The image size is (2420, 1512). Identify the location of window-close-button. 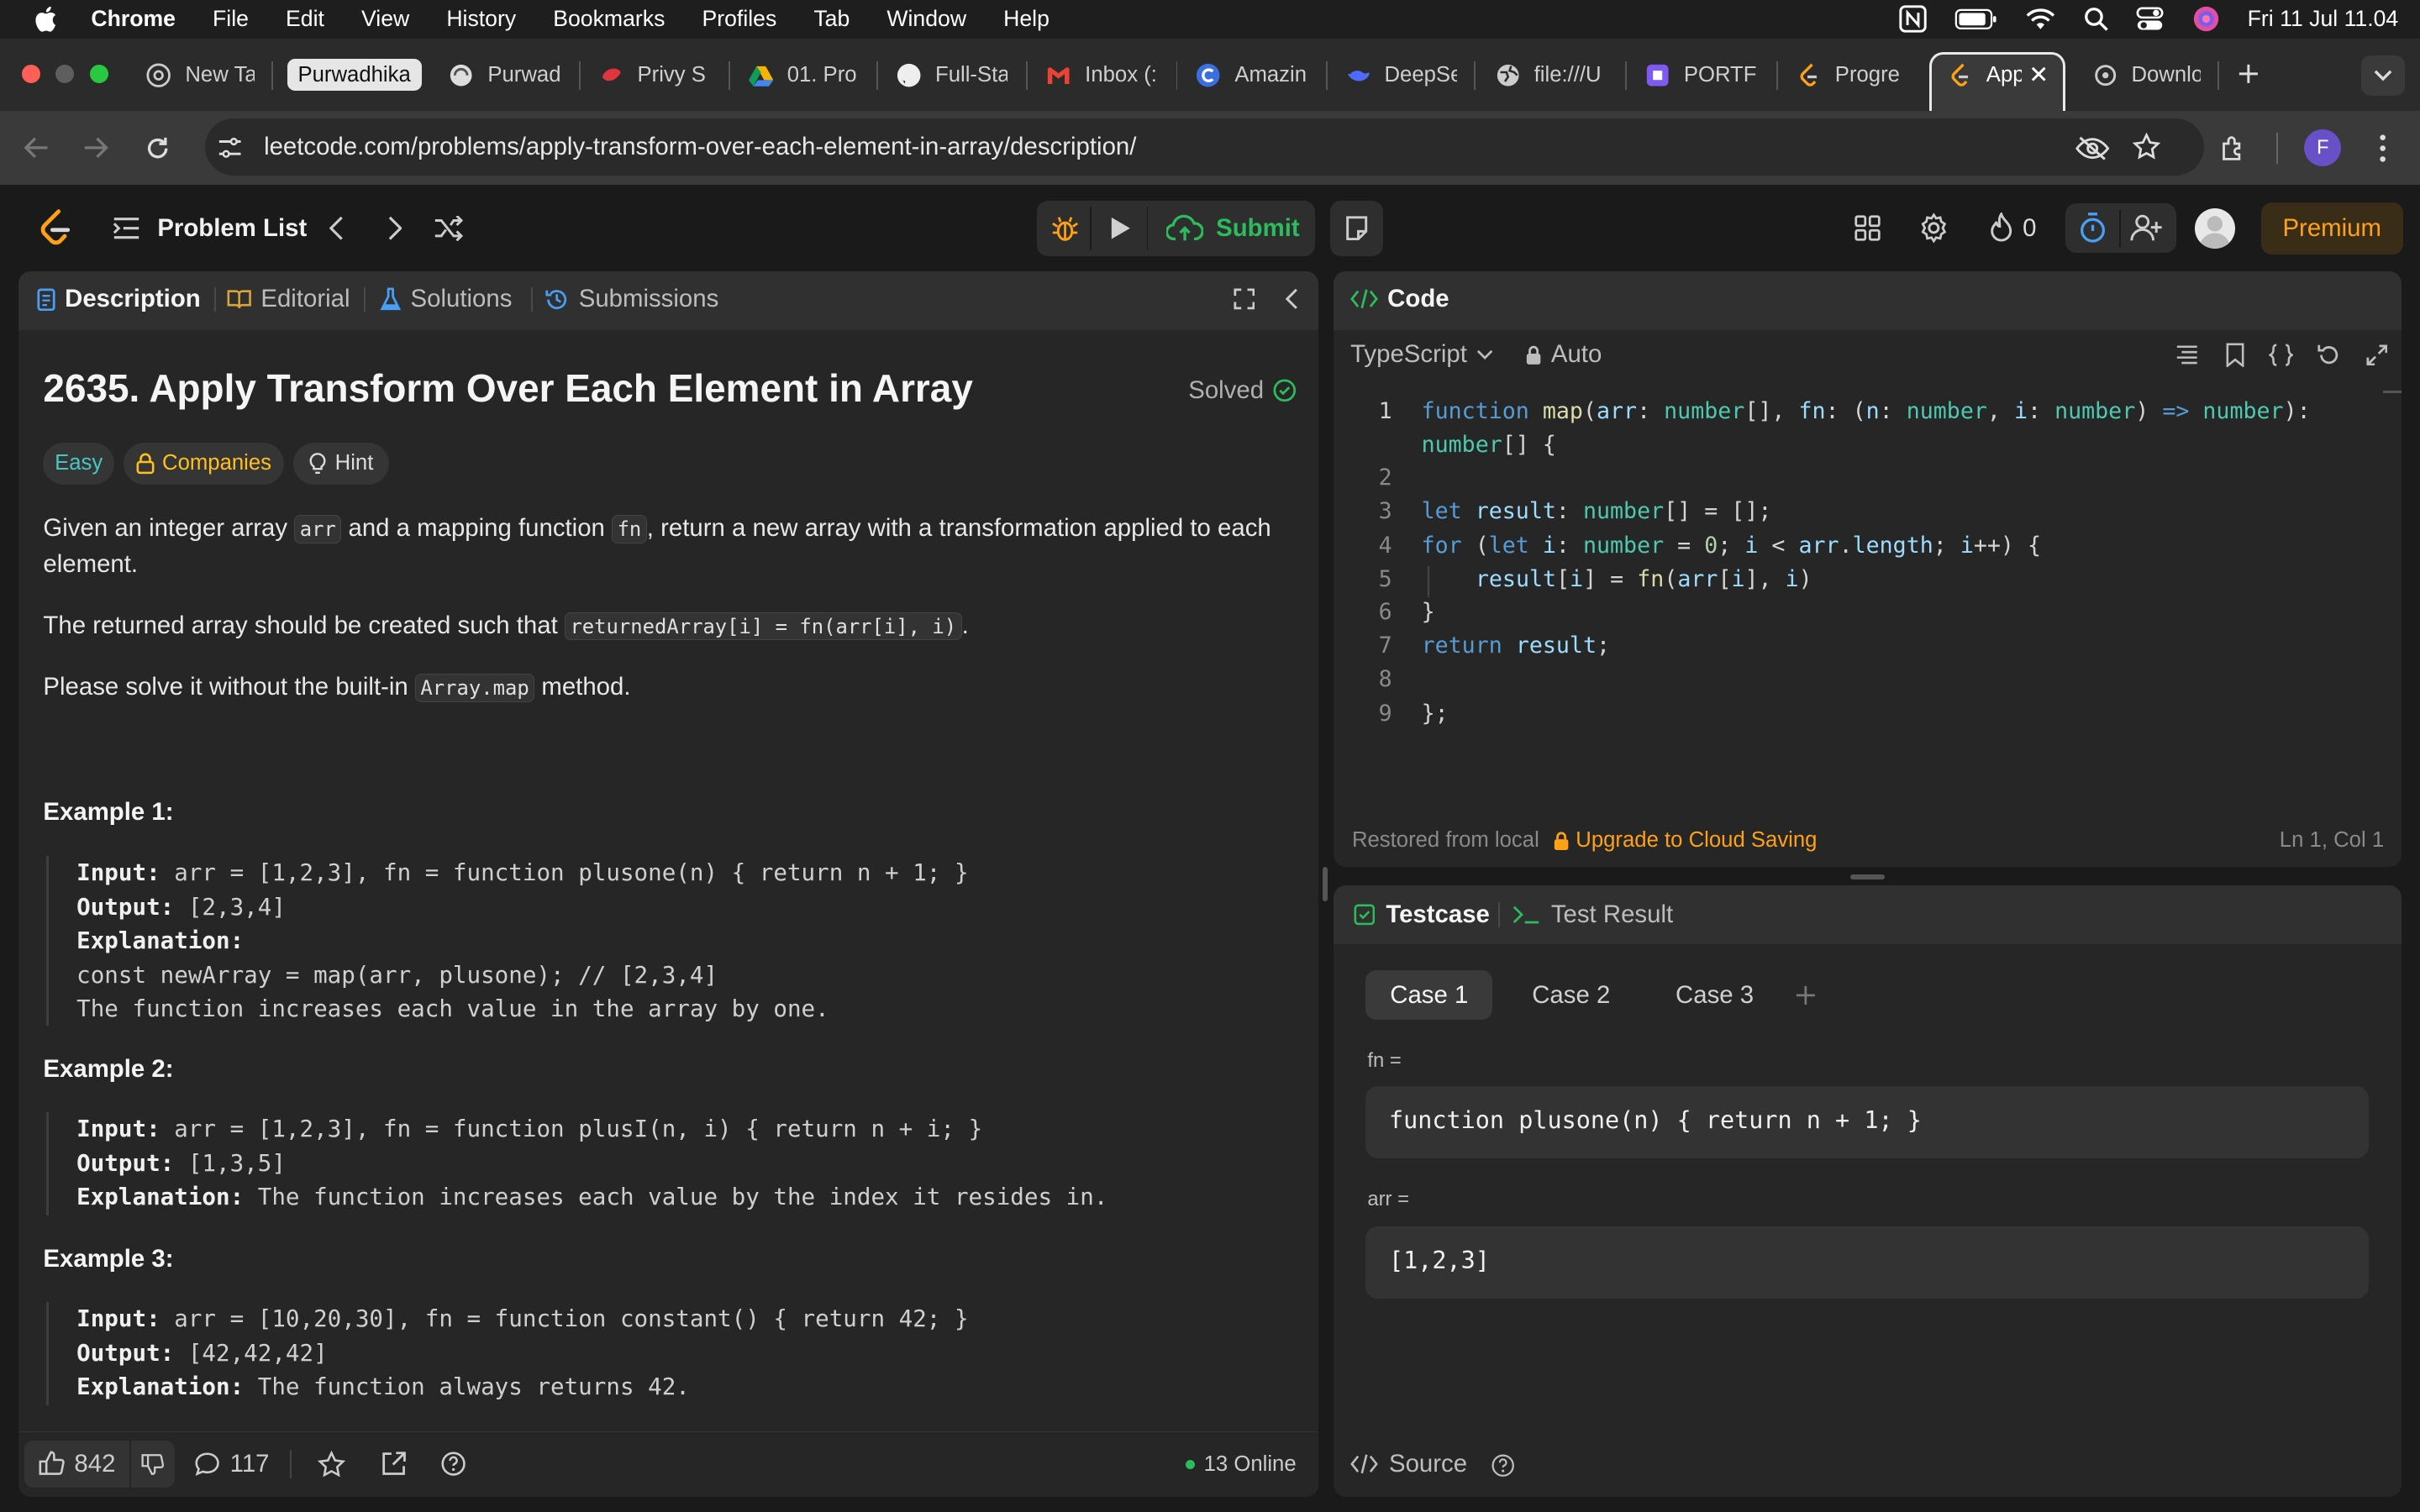
(30, 74).